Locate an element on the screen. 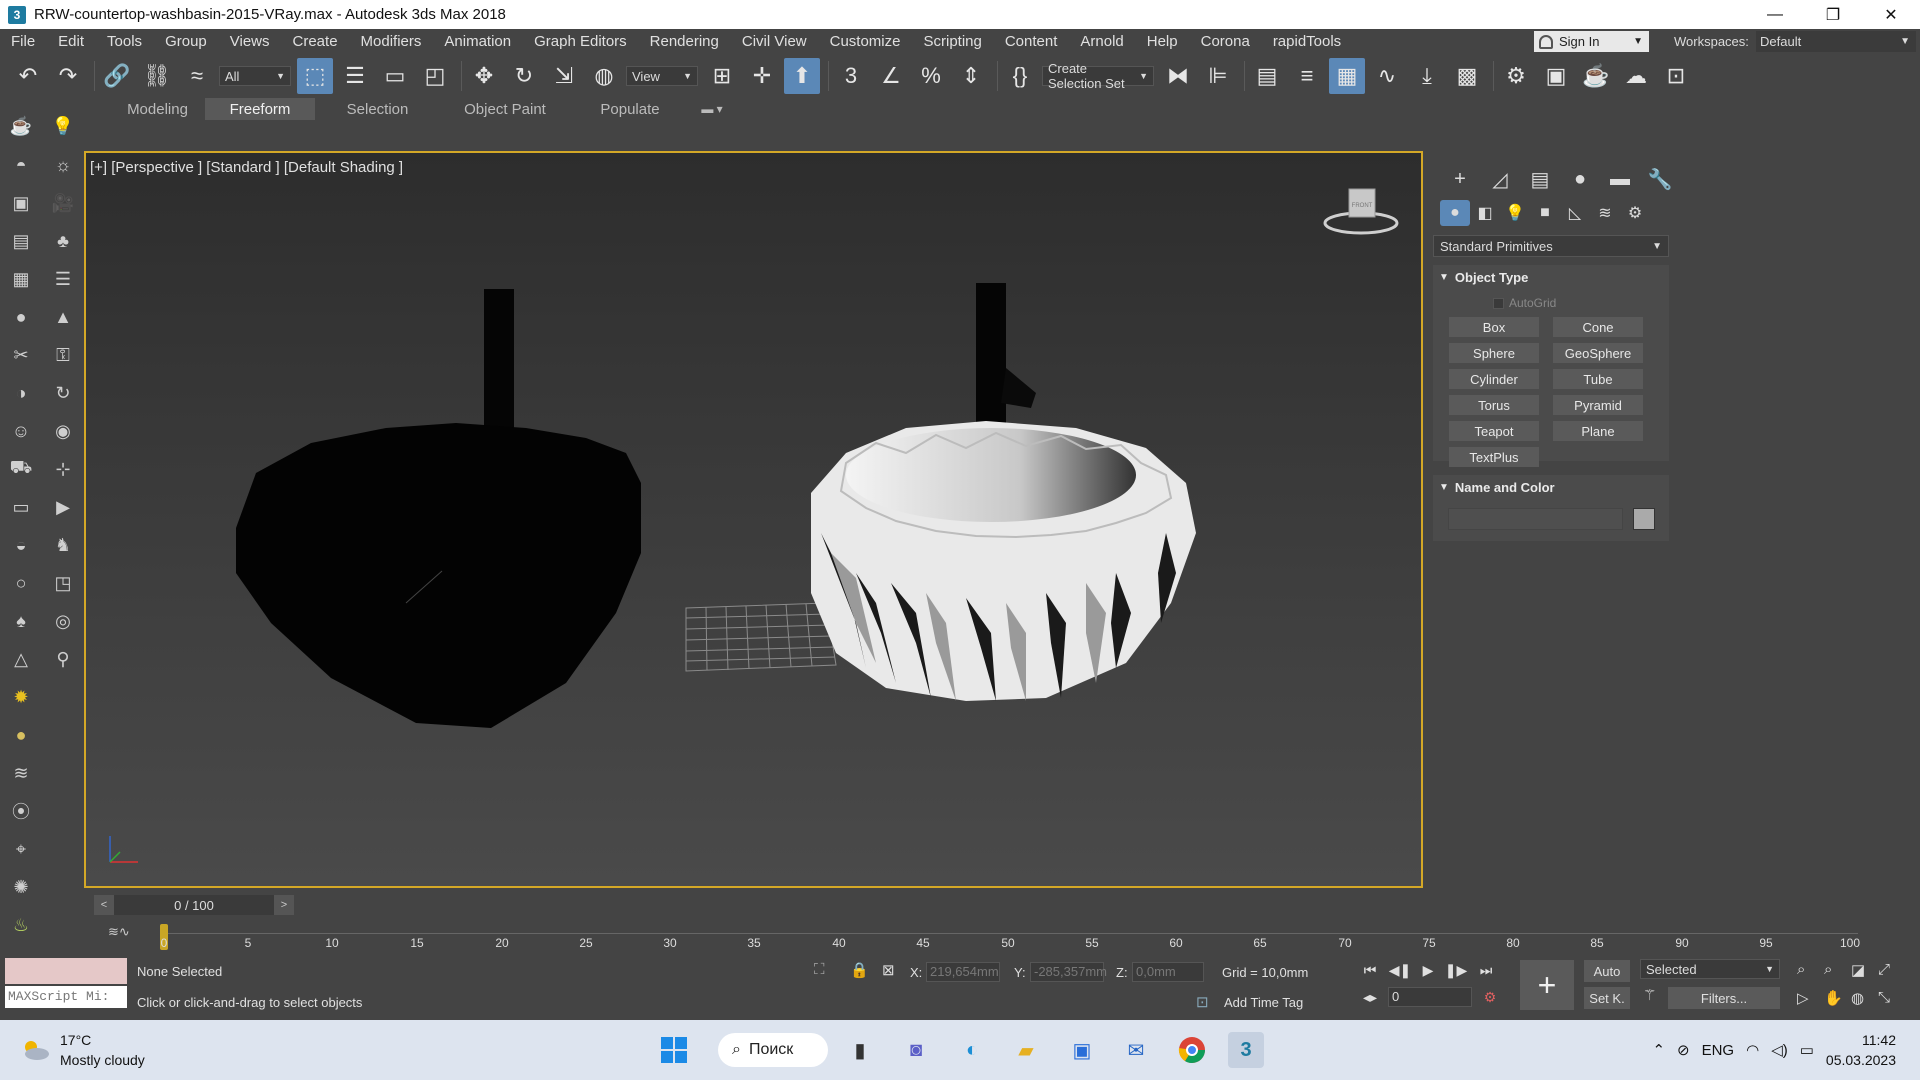 This screenshot has width=1920, height=1080. sun-icon: ☼ is located at coordinates (63, 165).